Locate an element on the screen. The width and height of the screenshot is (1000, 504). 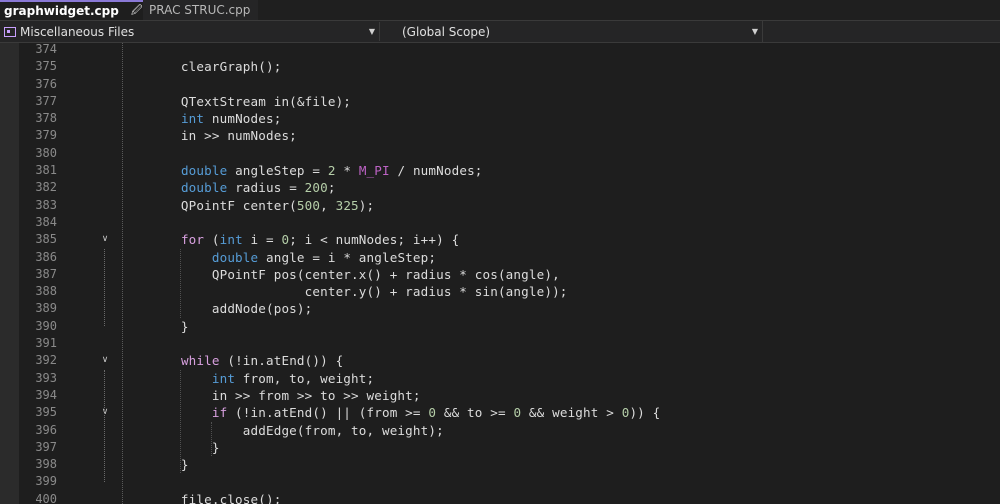
line-number: 388 is located at coordinates (46, 291).